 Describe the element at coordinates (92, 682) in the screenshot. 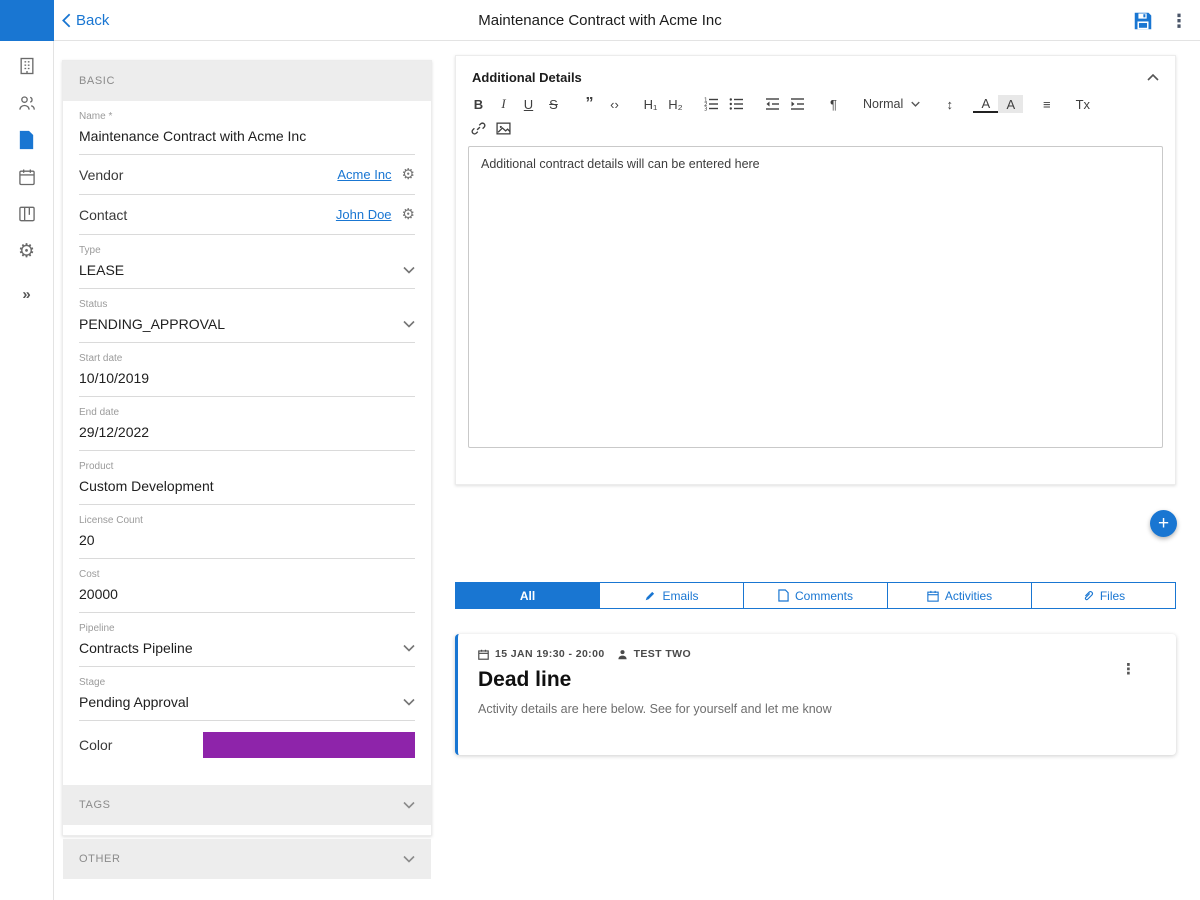

I see `field-stage-label: Stage` at that location.